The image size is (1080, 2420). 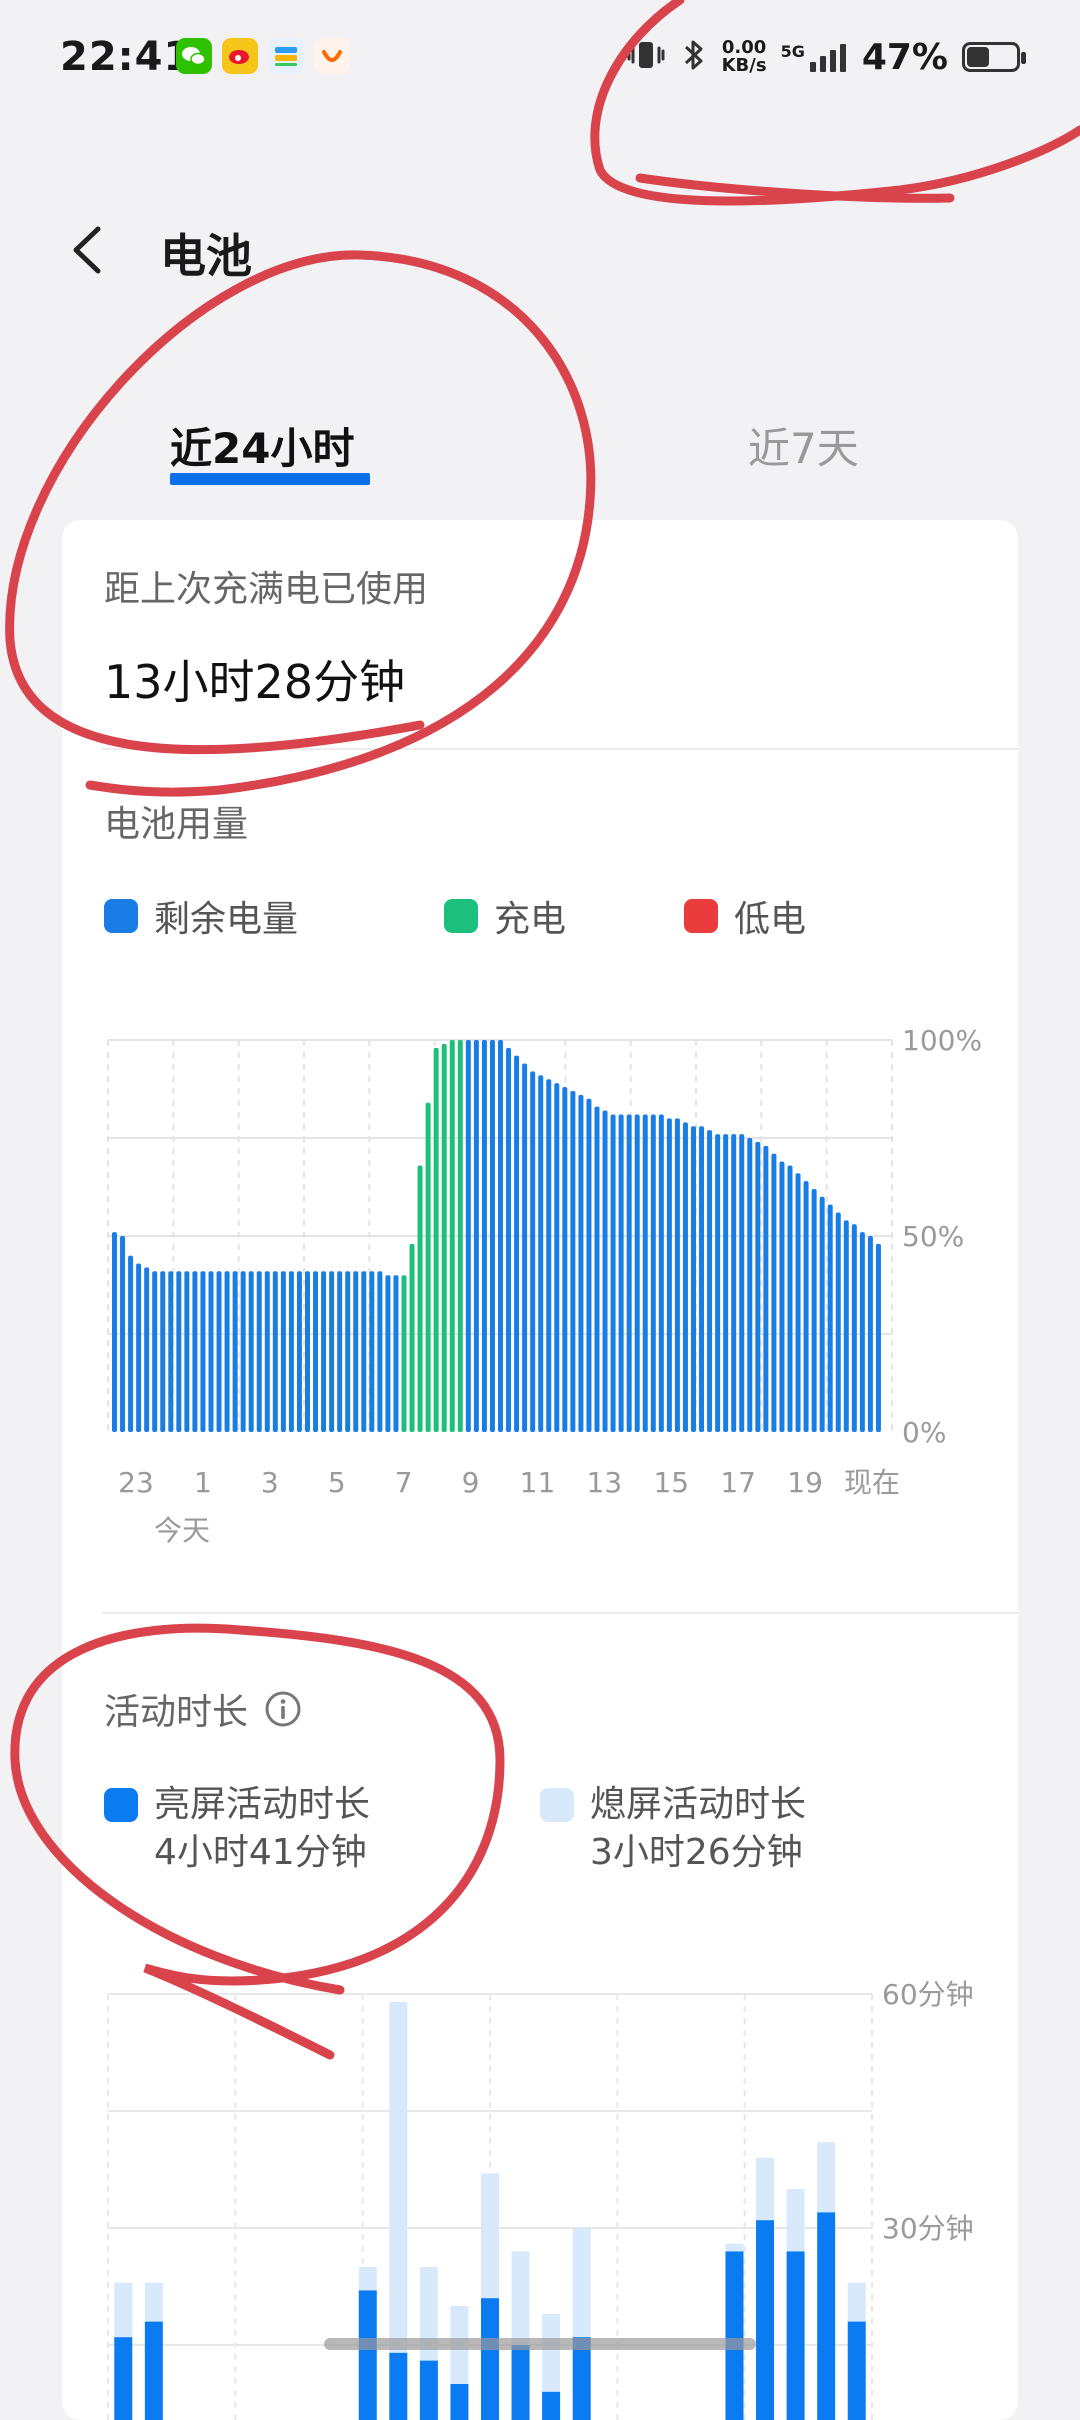 What do you see at coordinates (176, 1712) in the screenshot?
I see `activity-title: 活动时长` at bounding box center [176, 1712].